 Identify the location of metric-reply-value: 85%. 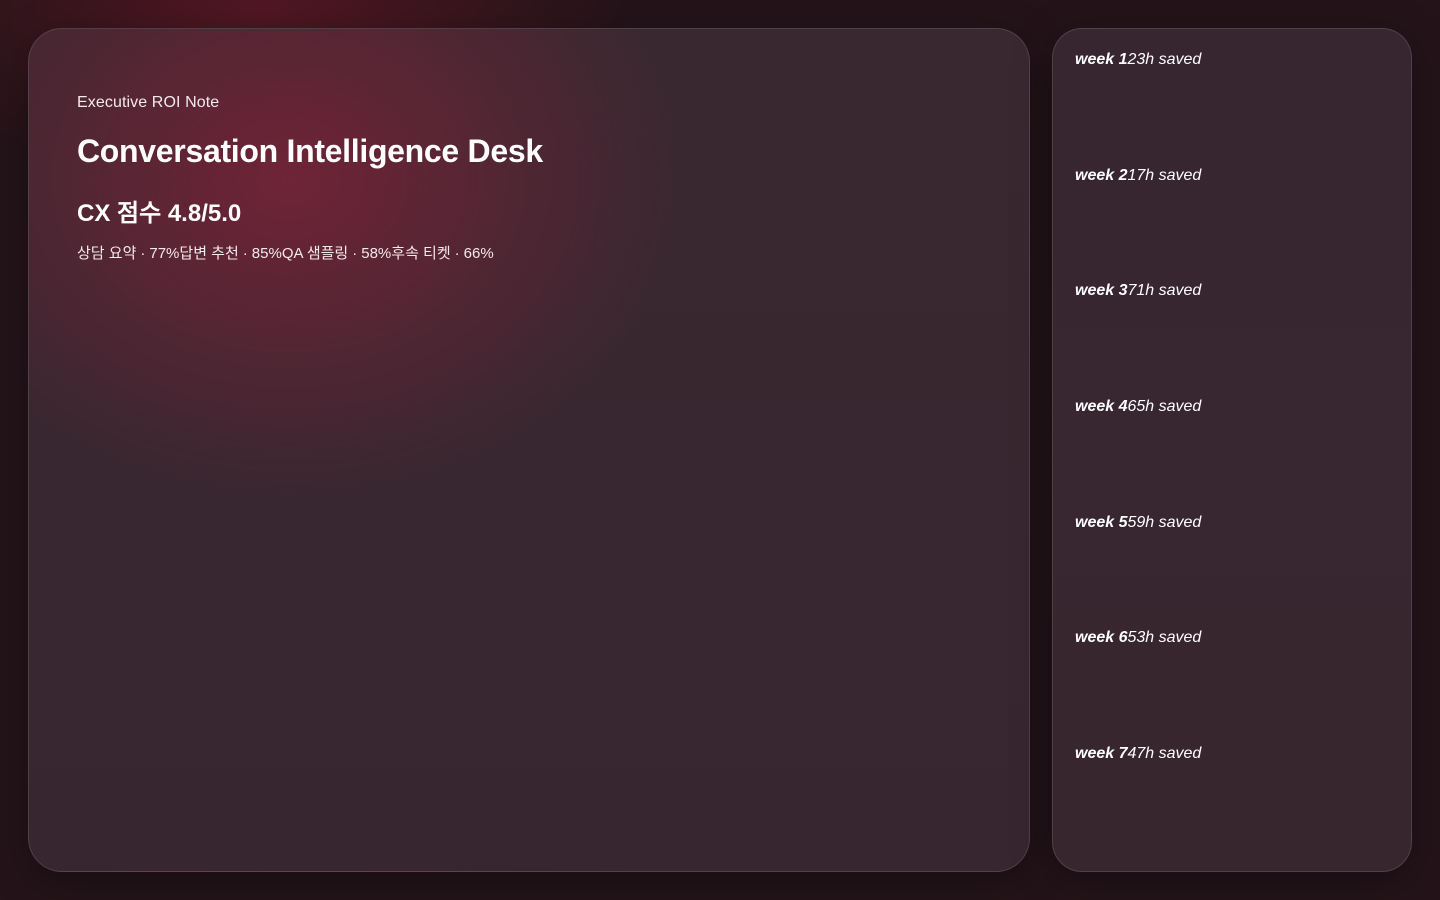
(266, 253).